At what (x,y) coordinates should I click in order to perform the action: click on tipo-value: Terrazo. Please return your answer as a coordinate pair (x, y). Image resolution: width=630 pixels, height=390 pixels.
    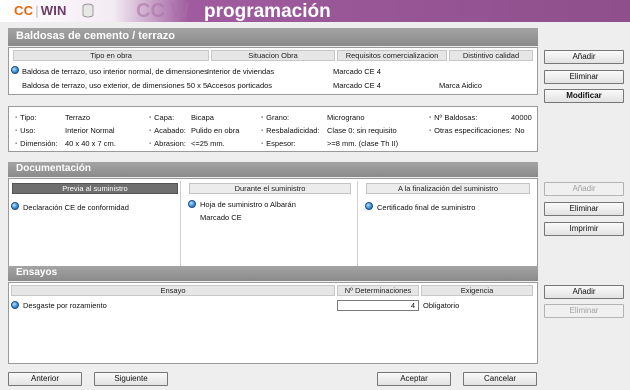
    Looking at the image, I should click on (78, 117).